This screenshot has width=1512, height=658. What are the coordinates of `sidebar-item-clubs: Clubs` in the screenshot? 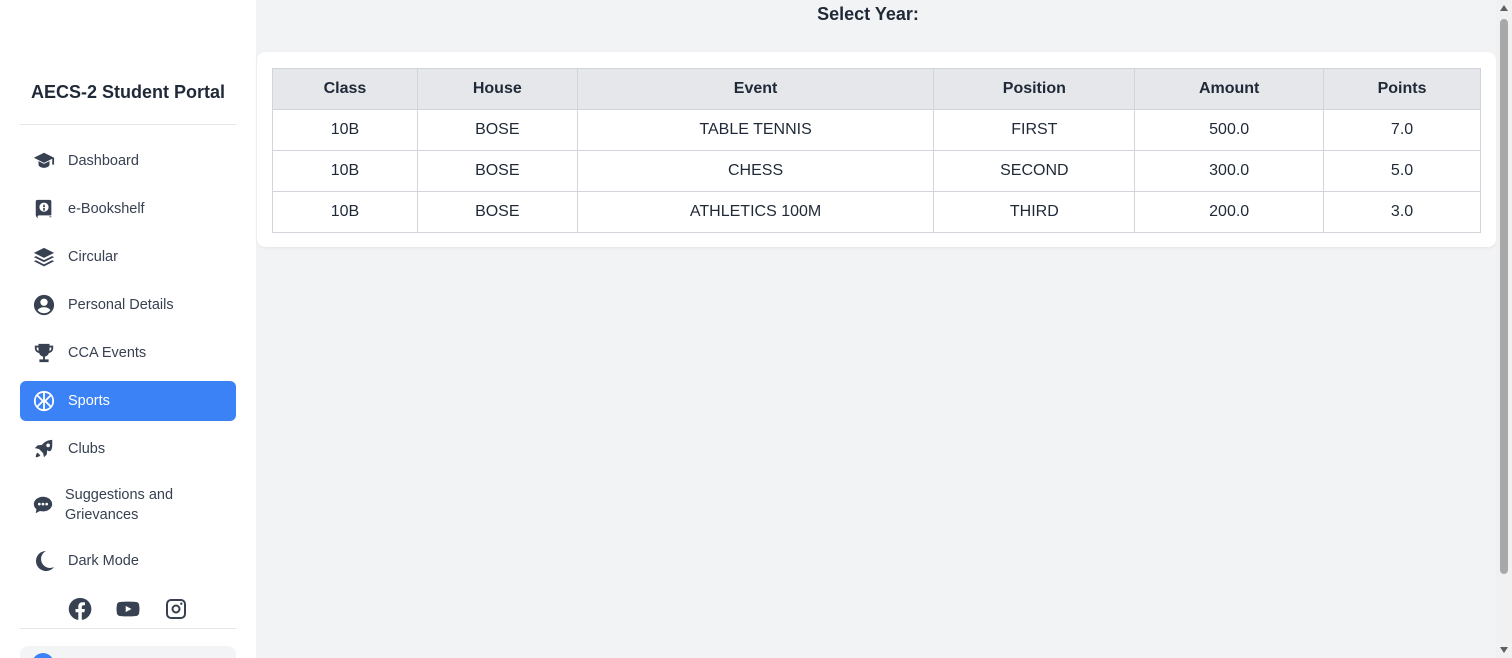 It's located at (128, 449).